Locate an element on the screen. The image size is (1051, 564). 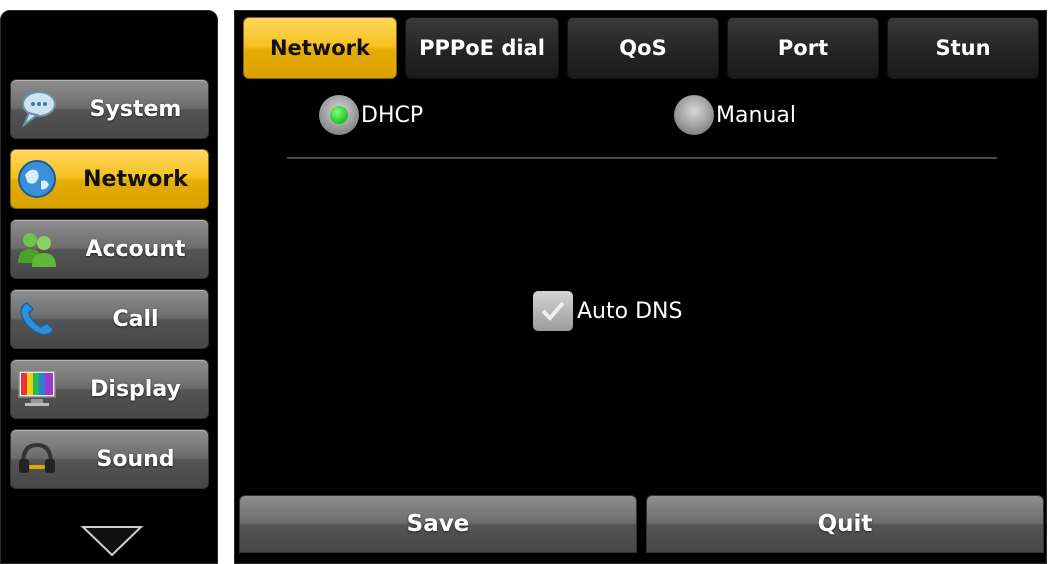
dhcp-label: DHCP is located at coordinates (392, 115).